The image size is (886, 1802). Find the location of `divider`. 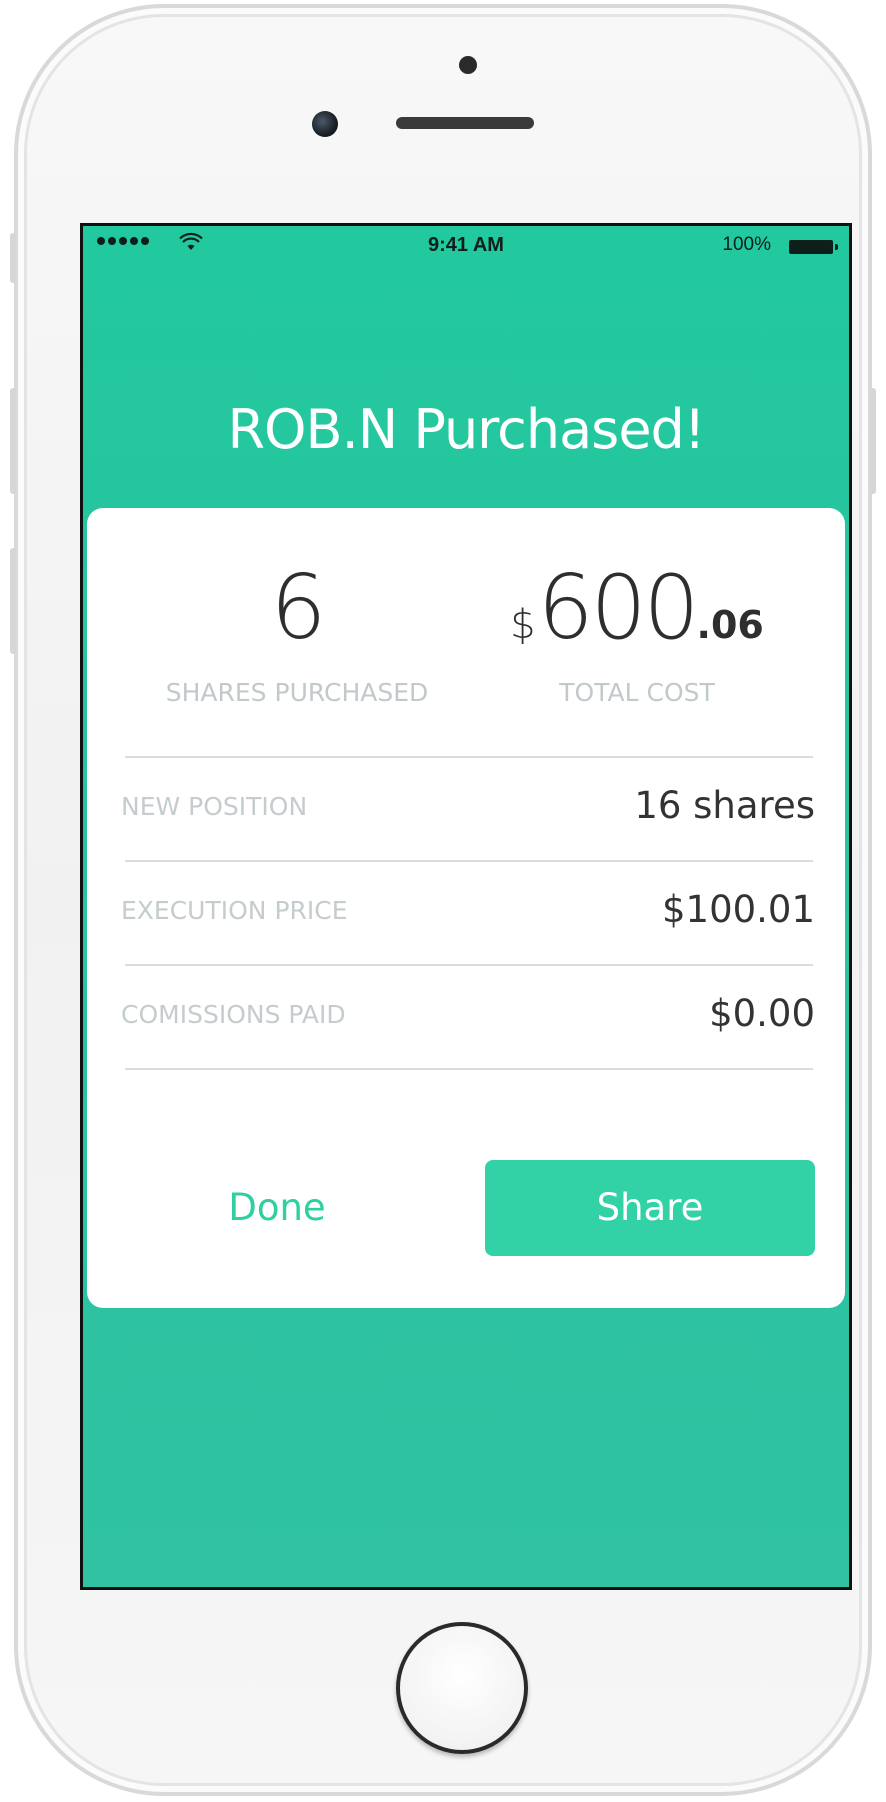

divider is located at coordinates (469, 1069).